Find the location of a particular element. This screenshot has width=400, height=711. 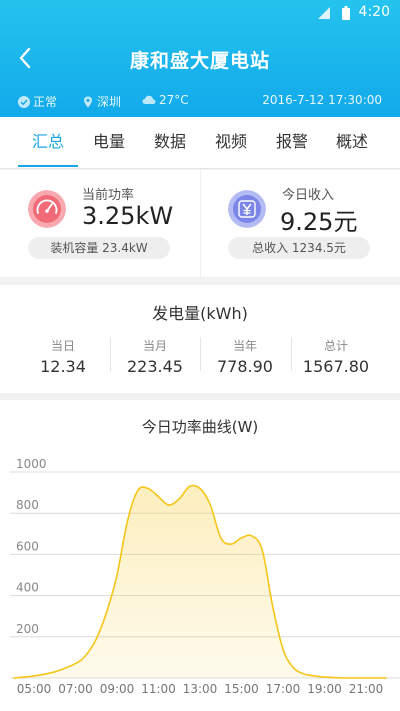

location-indicator: 深圳 is located at coordinates (101, 101).